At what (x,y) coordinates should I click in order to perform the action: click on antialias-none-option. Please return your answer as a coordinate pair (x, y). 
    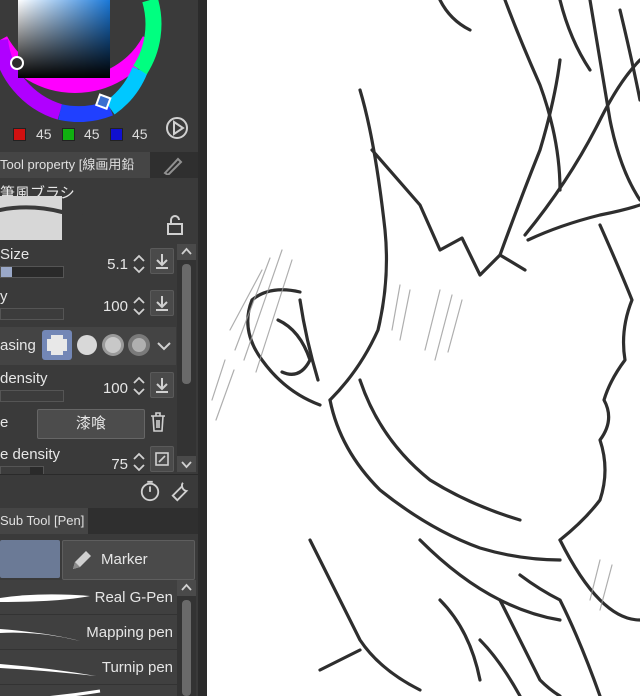
    Looking at the image, I should click on (57, 345).